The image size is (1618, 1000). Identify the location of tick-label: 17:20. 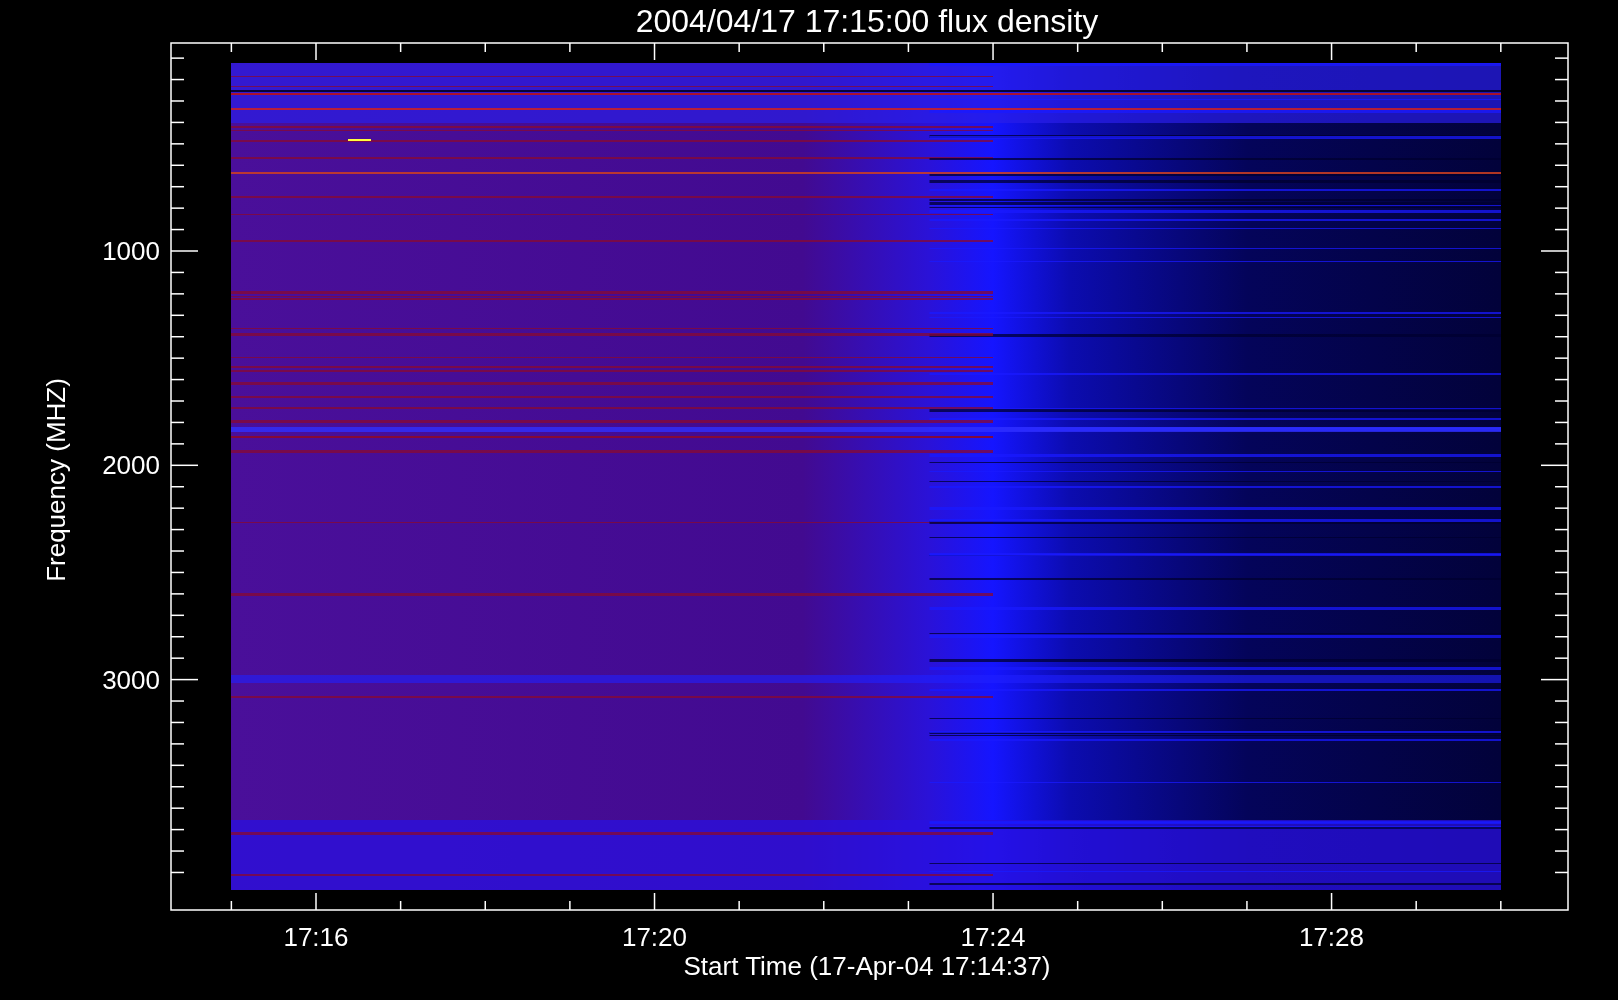
(654, 937).